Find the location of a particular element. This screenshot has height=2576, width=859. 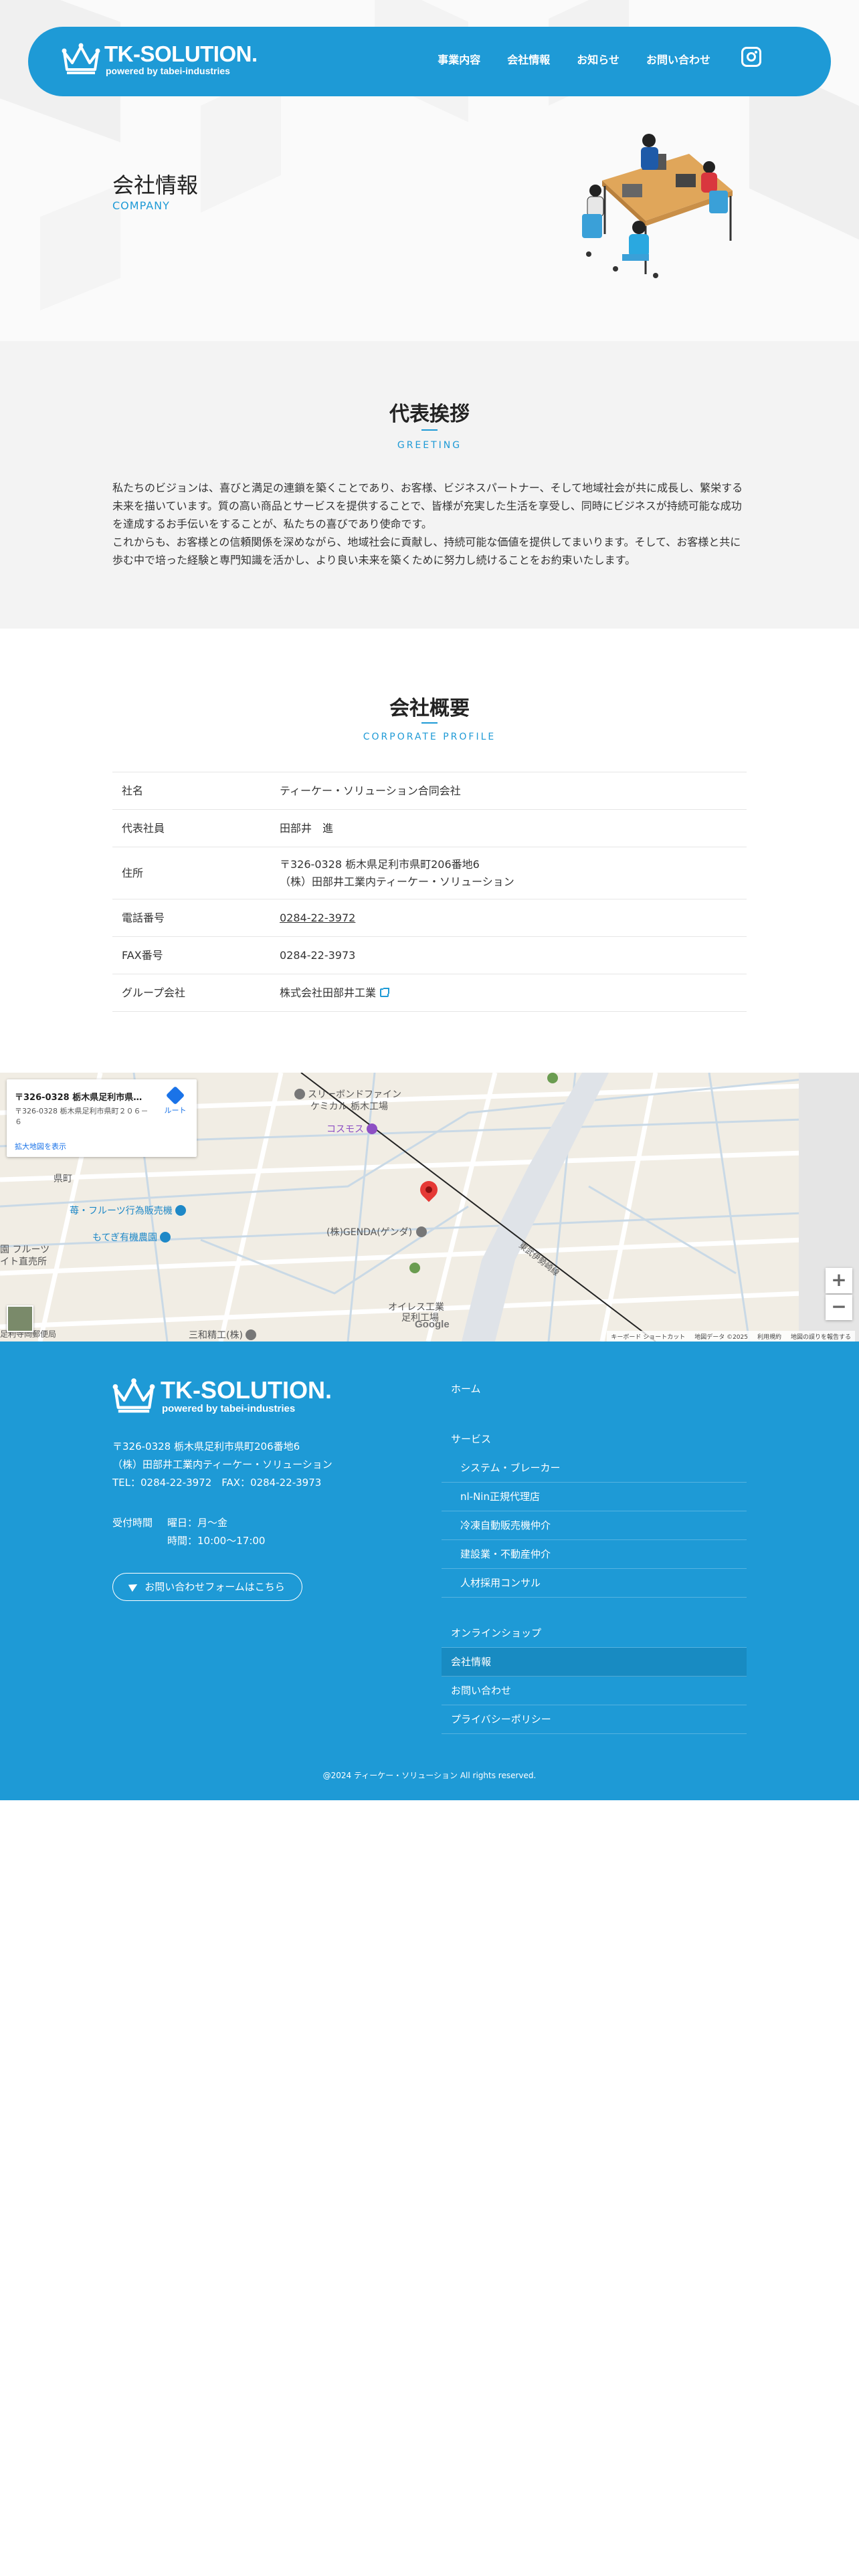

map-poi-label: もてぎ有機農園 is located at coordinates (132, 1237).